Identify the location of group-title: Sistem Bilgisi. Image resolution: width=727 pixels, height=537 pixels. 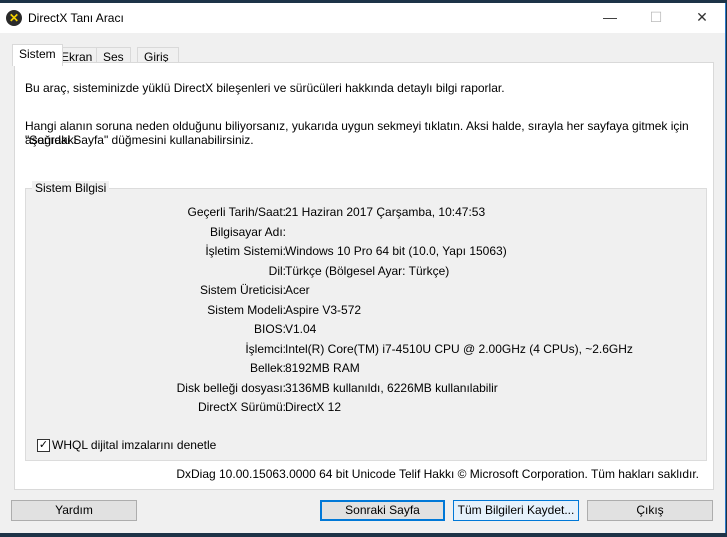
(71, 188).